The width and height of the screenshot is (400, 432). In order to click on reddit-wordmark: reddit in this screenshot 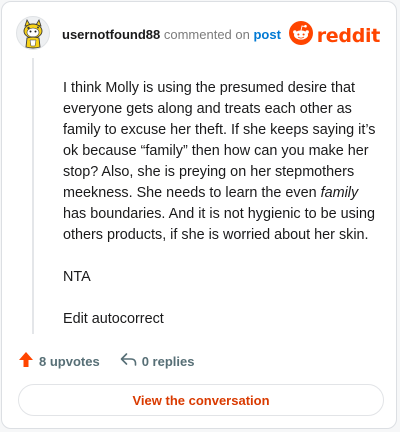, I will do `click(348, 35)`.